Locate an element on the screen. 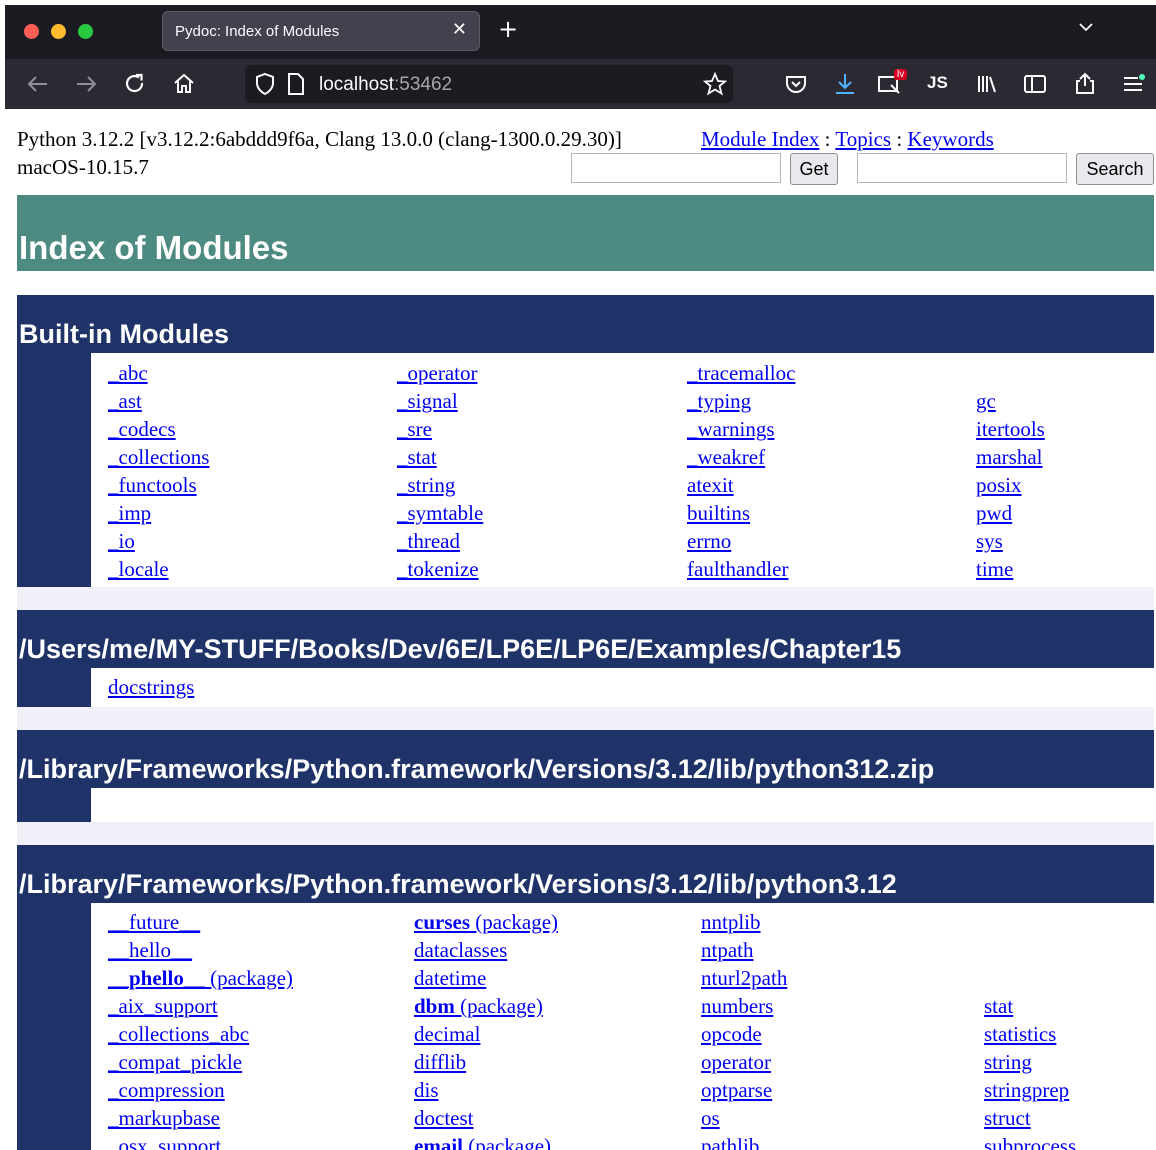 This screenshot has height=1150, width=1156. module-link: sys is located at coordinates (989, 541).